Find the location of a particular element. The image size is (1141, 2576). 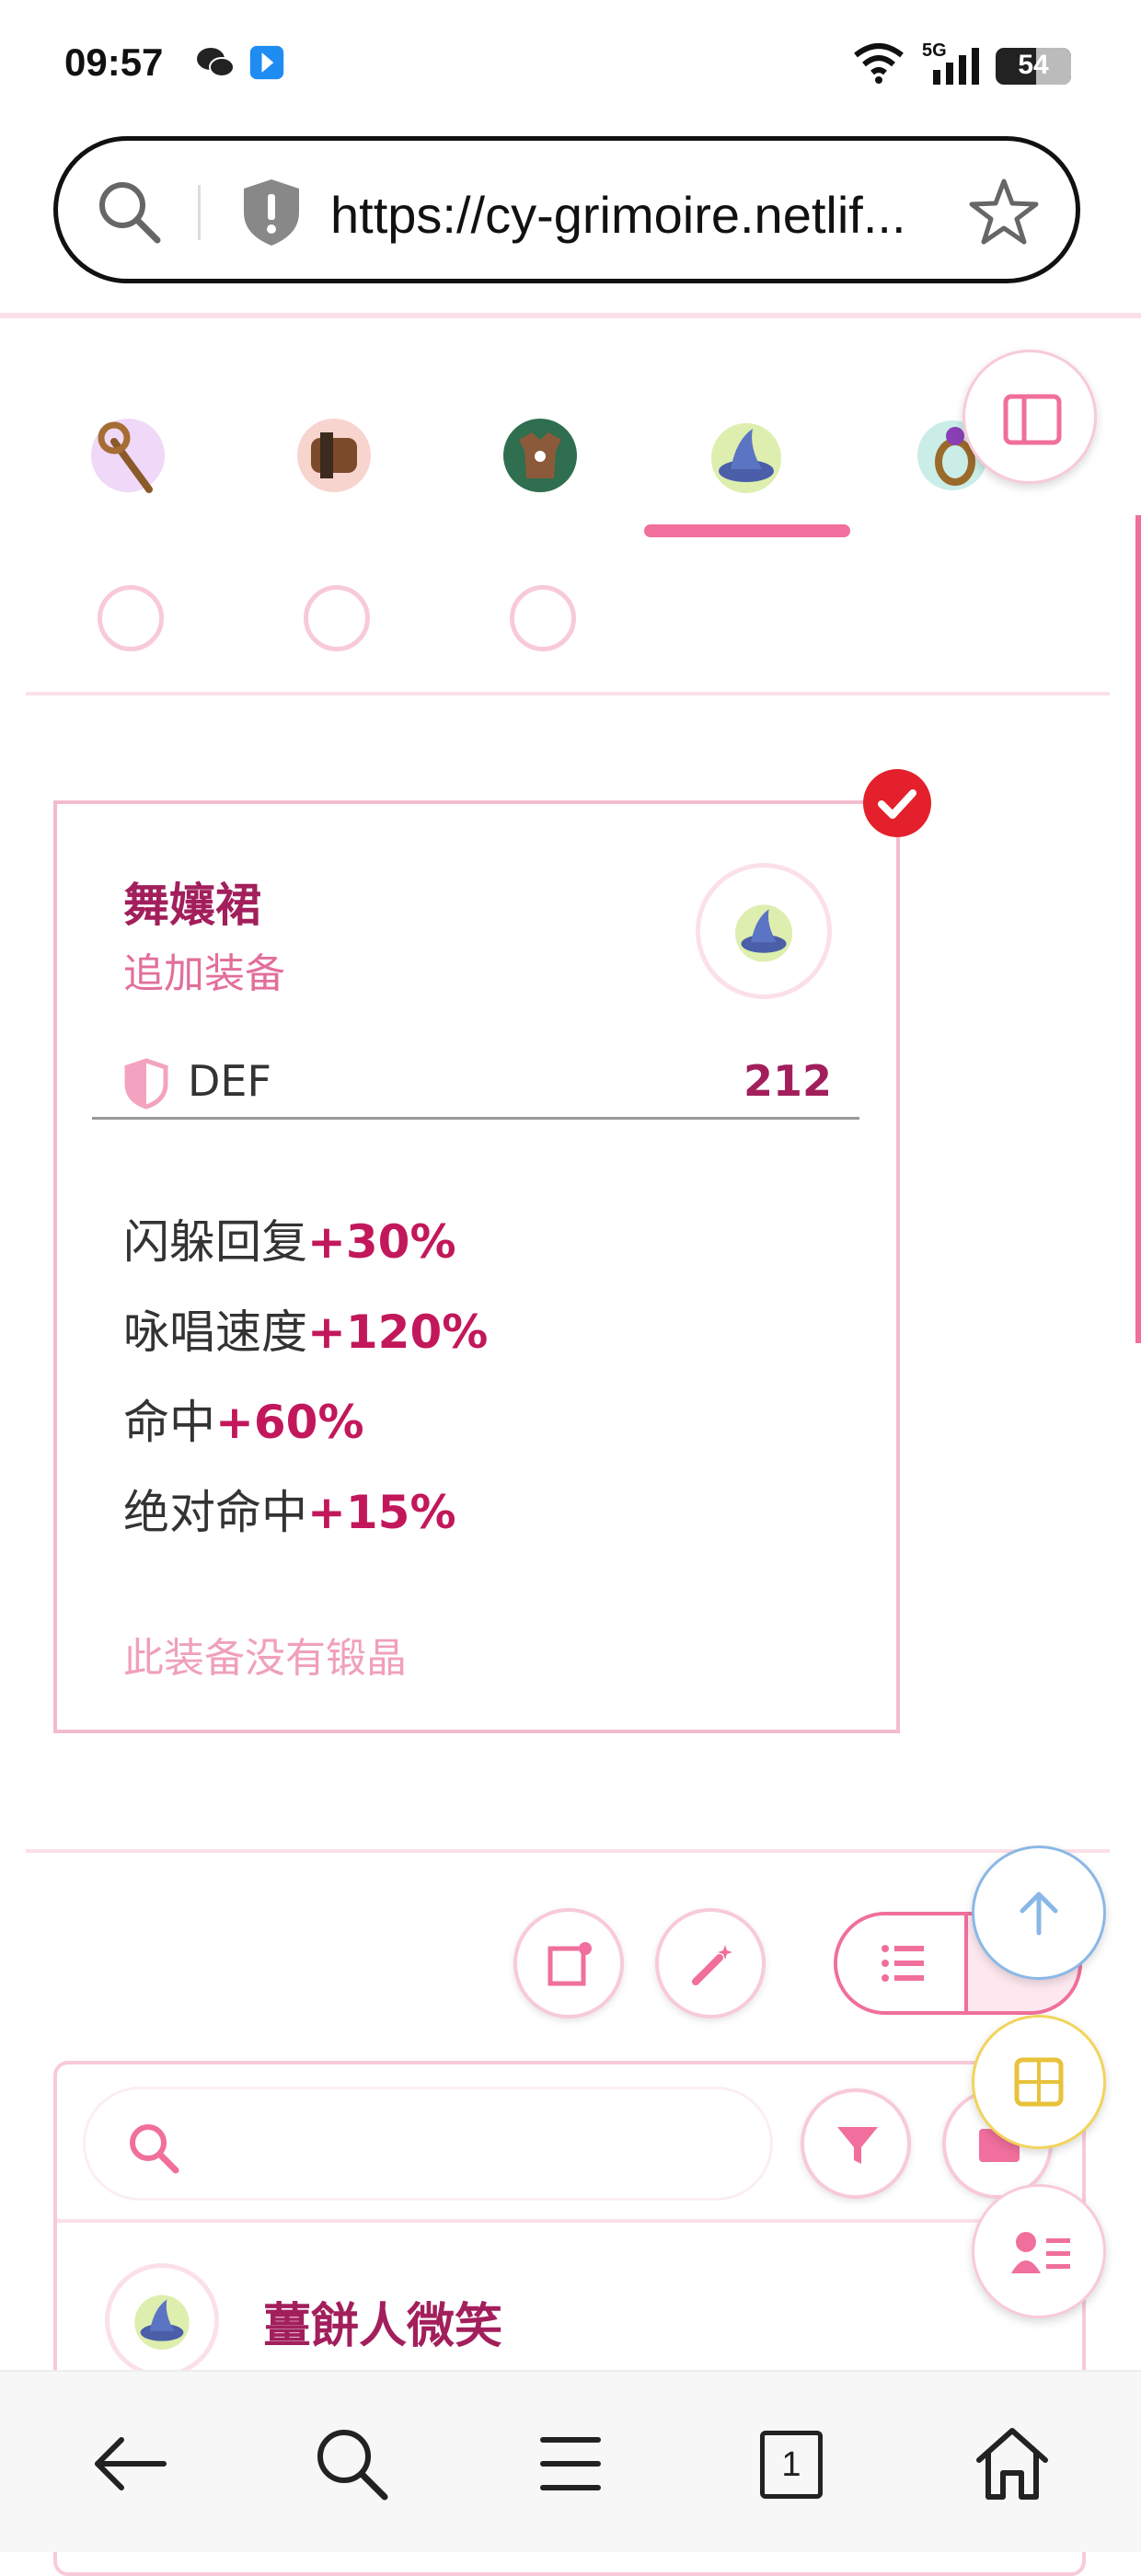

magic-wand-icon is located at coordinates (712, 1965).